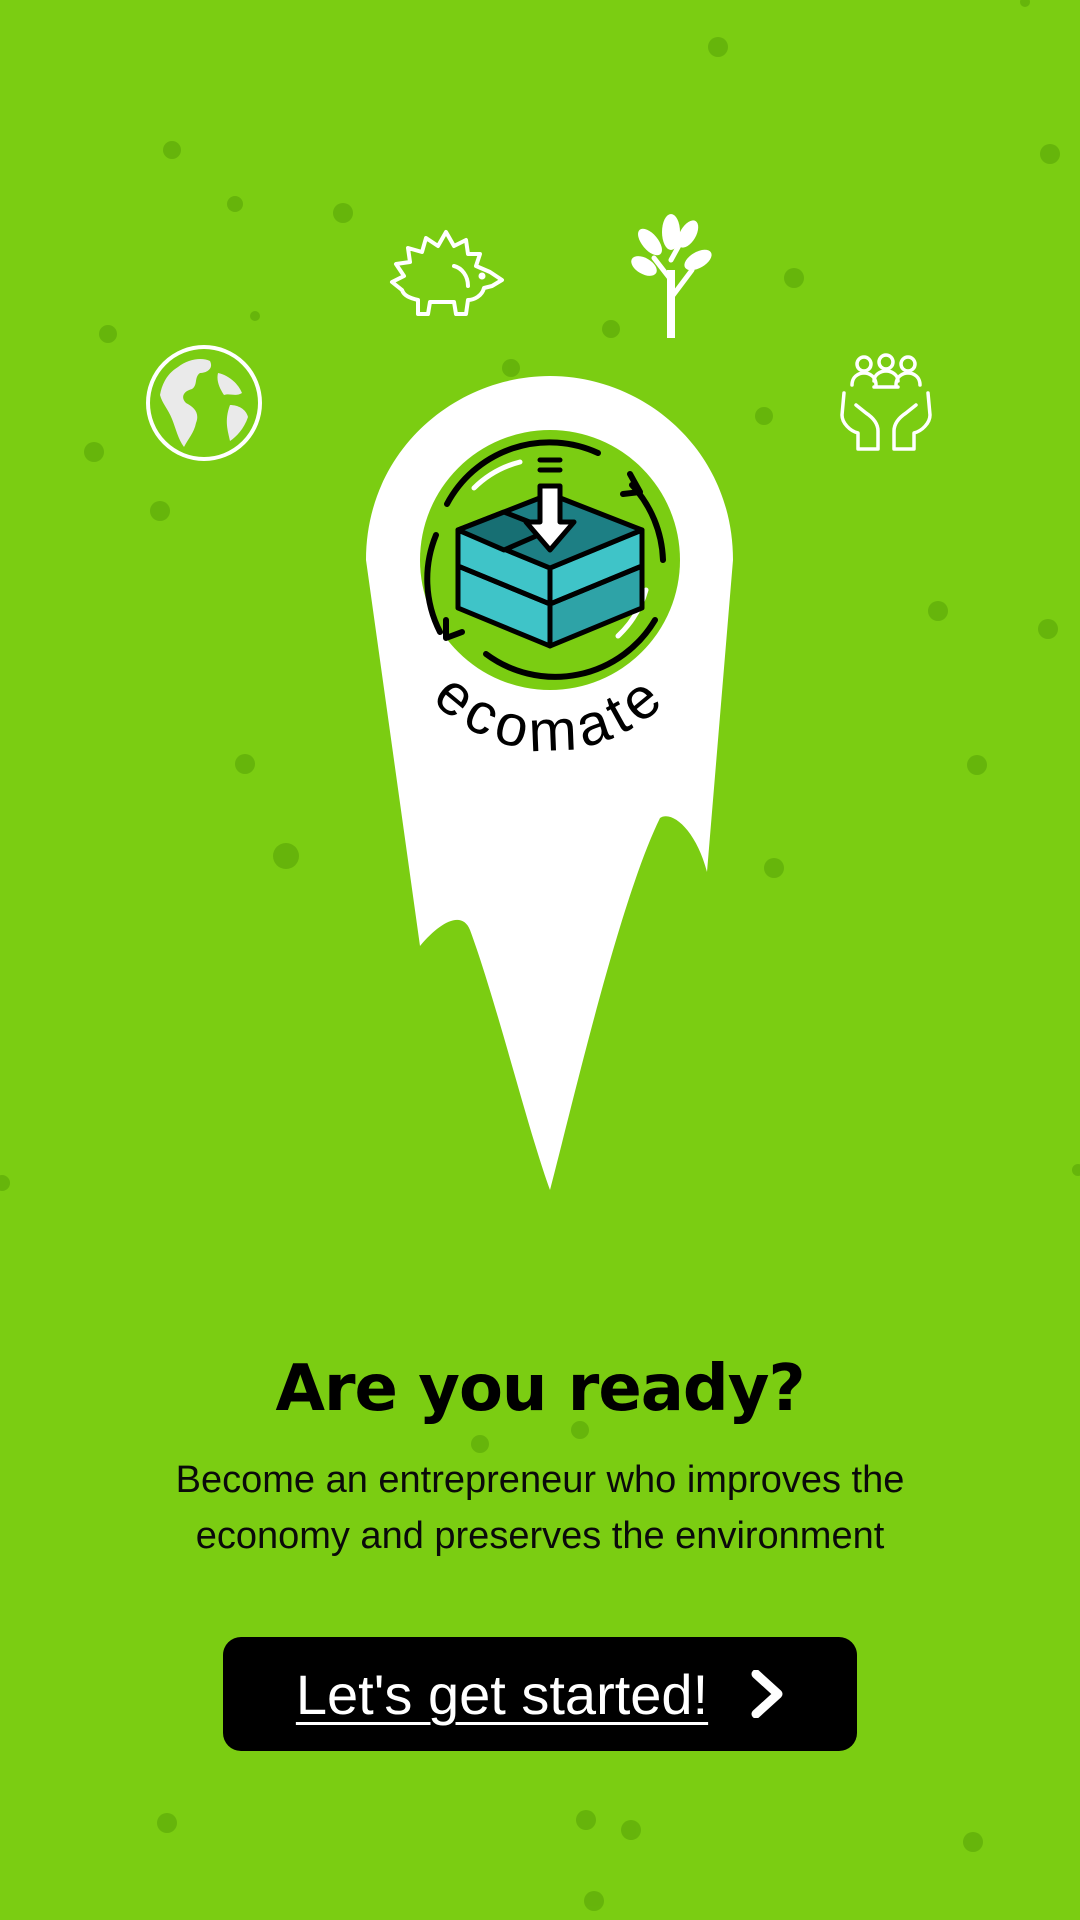  What do you see at coordinates (549, 783) in the screenshot?
I see `logo-pin: ecomate` at bounding box center [549, 783].